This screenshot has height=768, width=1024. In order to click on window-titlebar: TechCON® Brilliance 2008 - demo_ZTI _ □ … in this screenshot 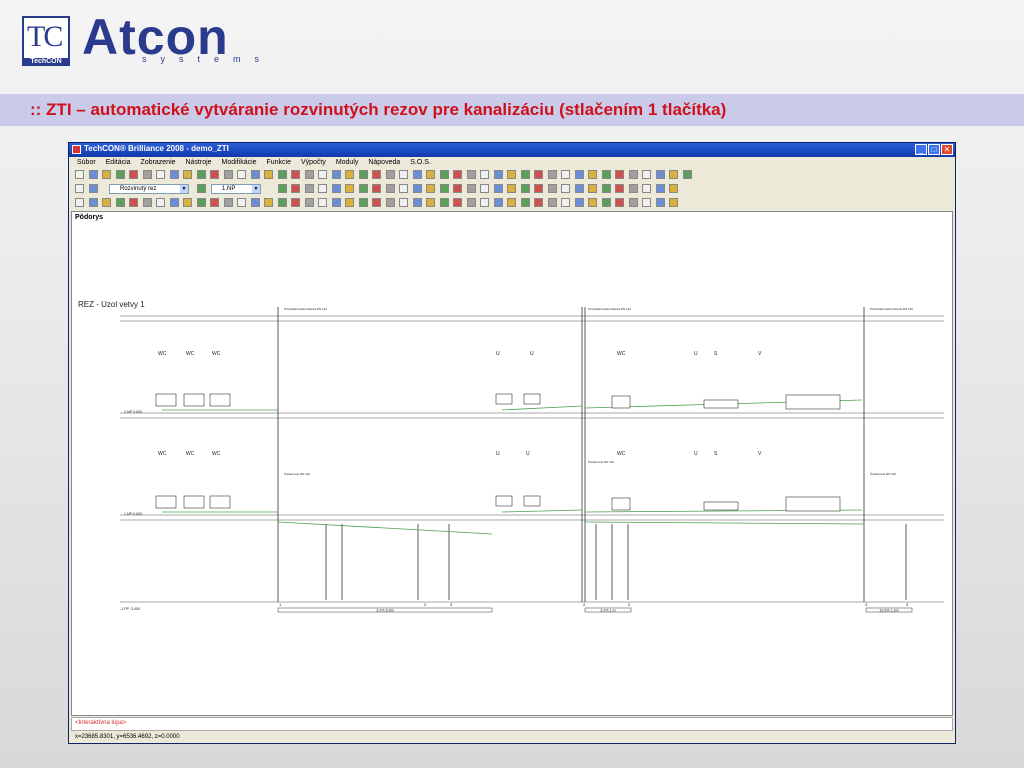, I will do `click(512, 150)`.